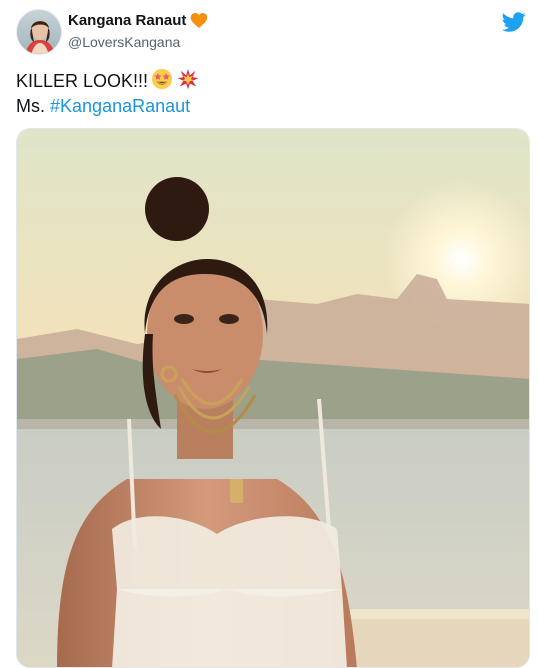  Describe the element at coordinates (82, 81) in the screenshot. I see `tweet-text-main: KILLER LOOK!!!` at that location.